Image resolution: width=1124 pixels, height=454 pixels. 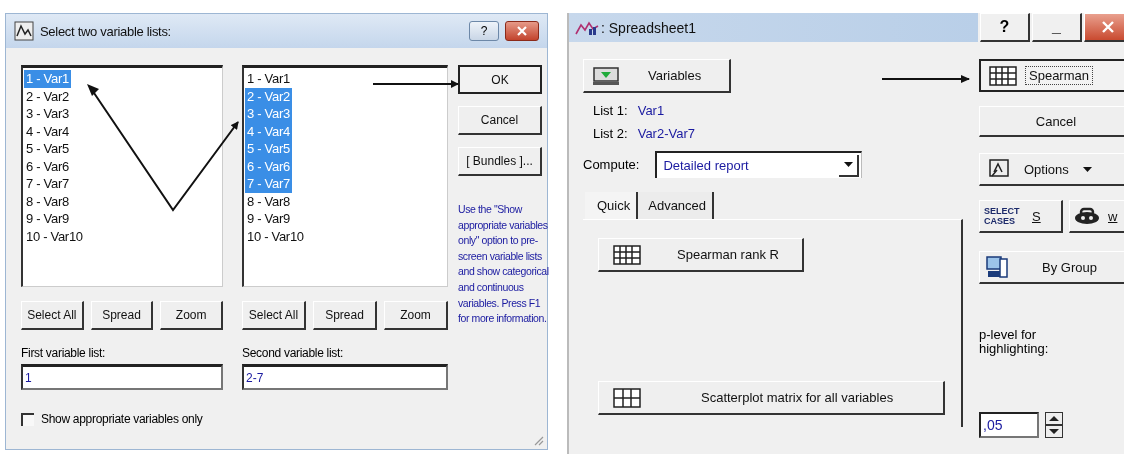 I want to click on spearman-button: Spearman, so click(x=1051, y=75).